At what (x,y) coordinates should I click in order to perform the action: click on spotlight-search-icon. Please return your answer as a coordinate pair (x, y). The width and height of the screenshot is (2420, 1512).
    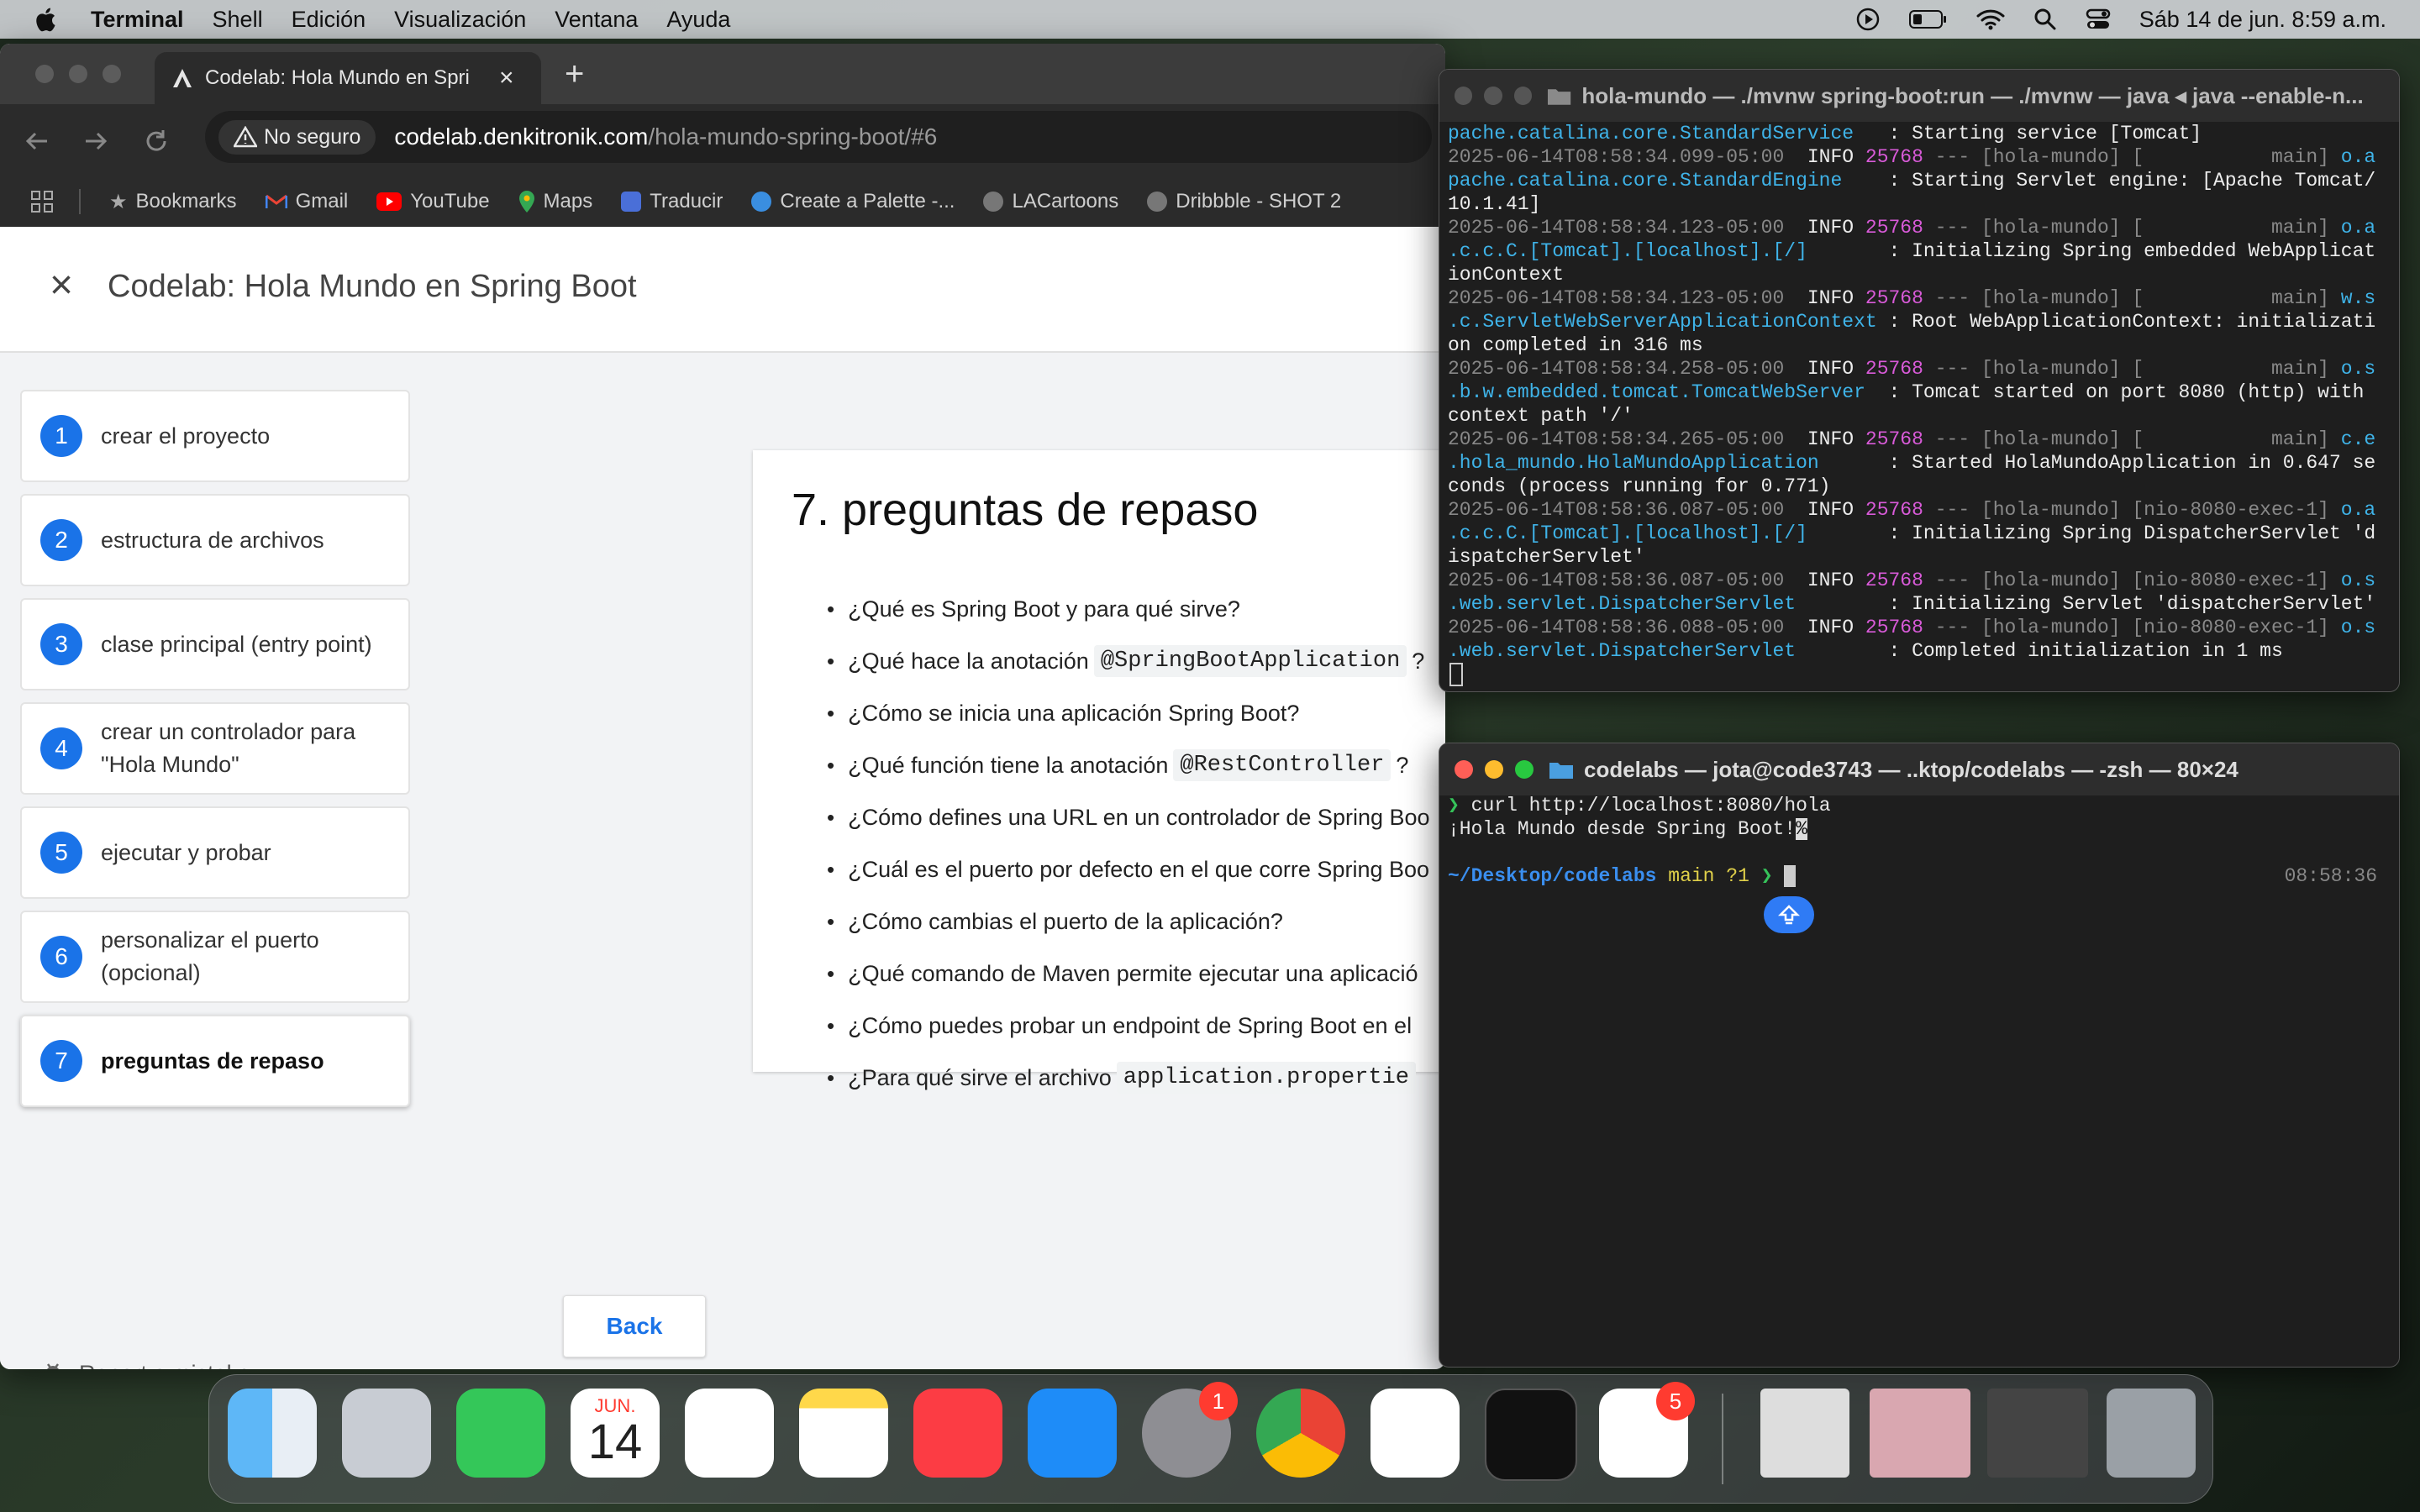
    Looking at the image, I should click on (2045, 19).